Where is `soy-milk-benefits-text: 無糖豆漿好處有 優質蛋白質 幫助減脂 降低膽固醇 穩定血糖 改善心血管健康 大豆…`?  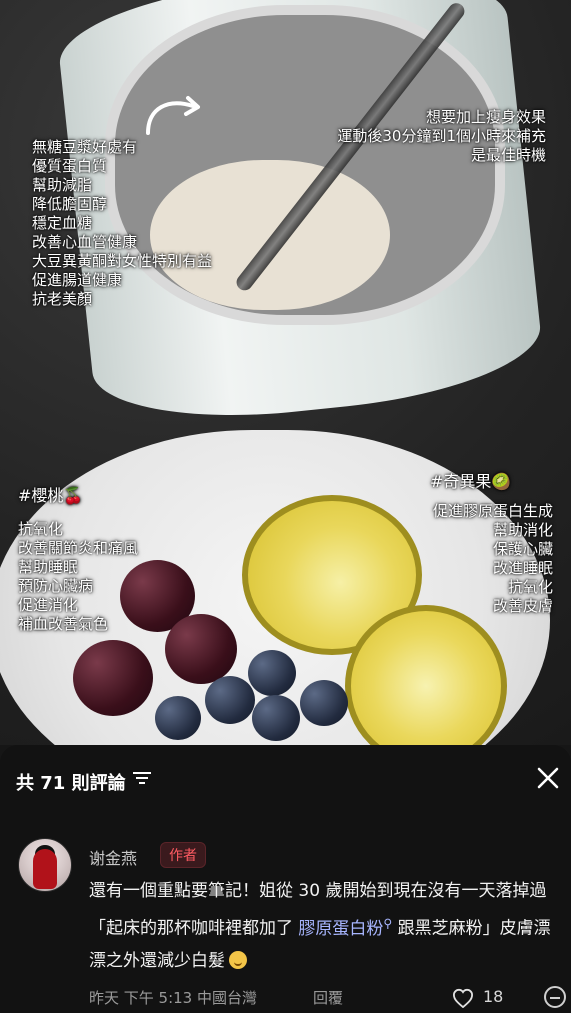 soy-milk-benefits-text: 無糖豆漿好處有 優質蛋白質 幫助減脂 降低膽固醇 穩定血糖 改善心血管健康 大豆… is located at coordinates (122, 223).